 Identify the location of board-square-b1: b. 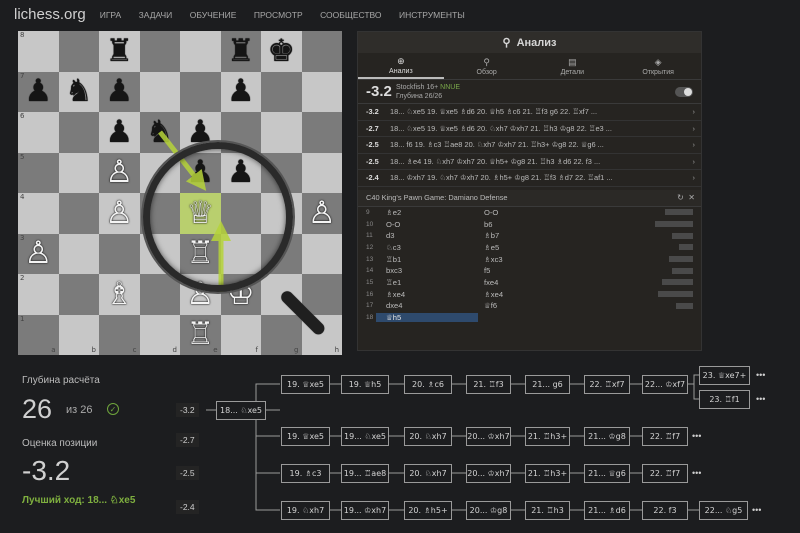
(78, 334).